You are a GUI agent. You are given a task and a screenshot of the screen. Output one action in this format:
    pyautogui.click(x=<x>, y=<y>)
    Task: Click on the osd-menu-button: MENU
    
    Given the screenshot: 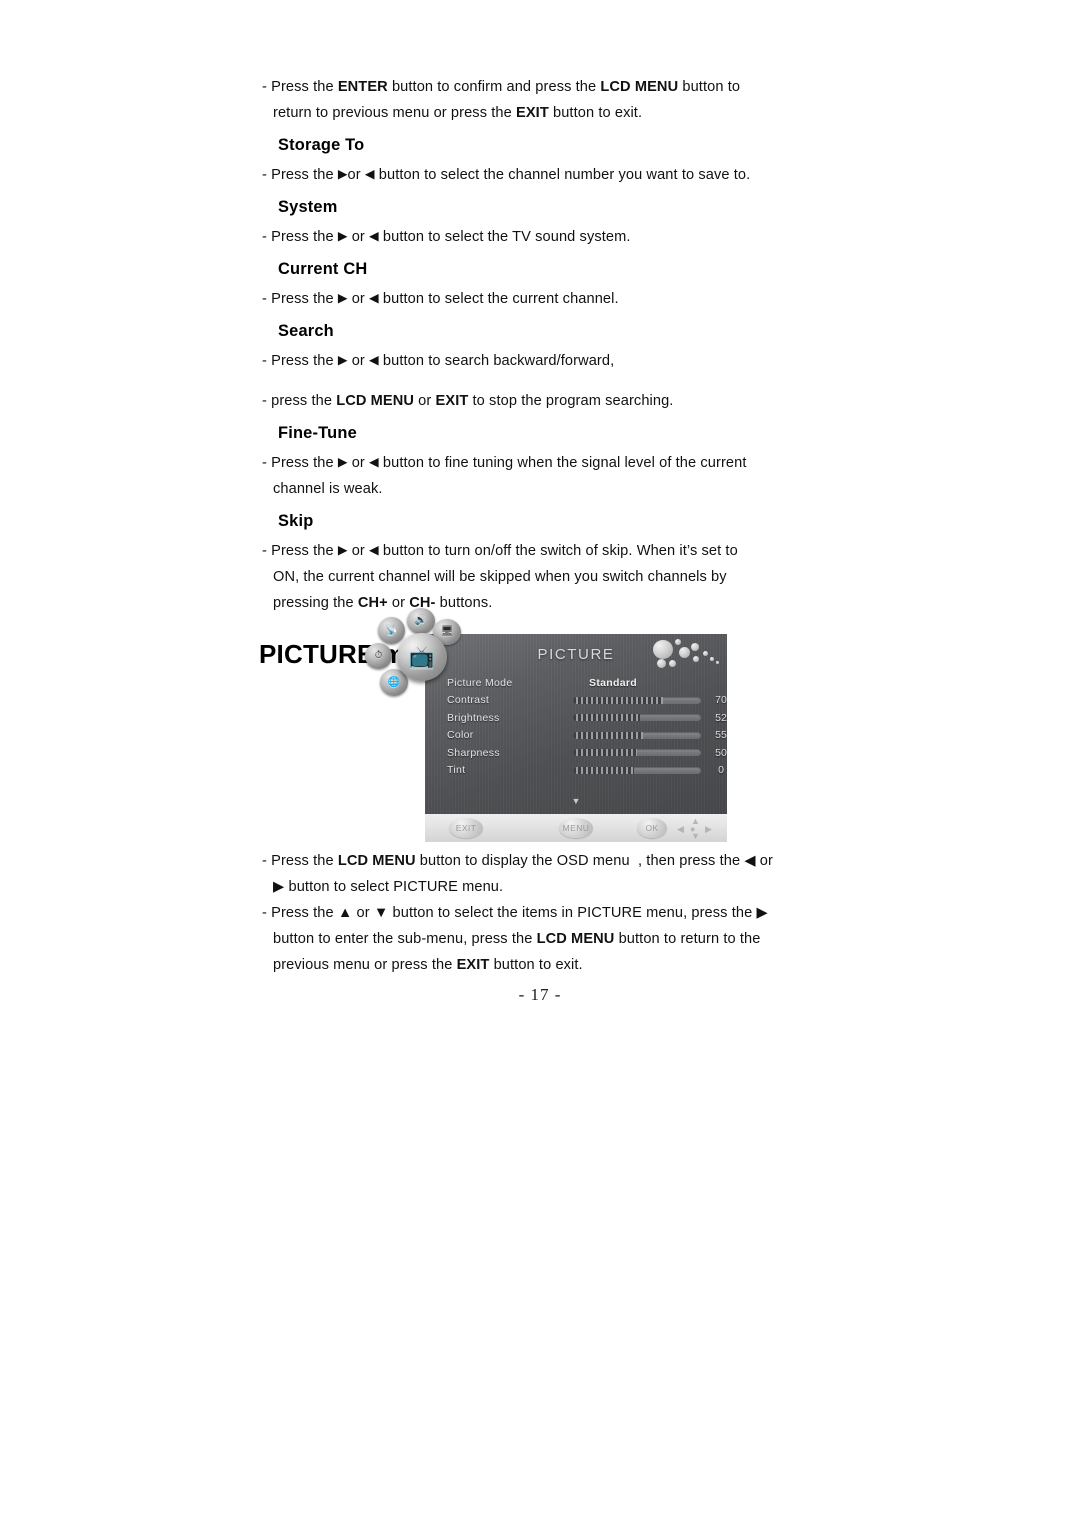 What is the action you would take?
    pyautogui.click(x=576, y=828)
    